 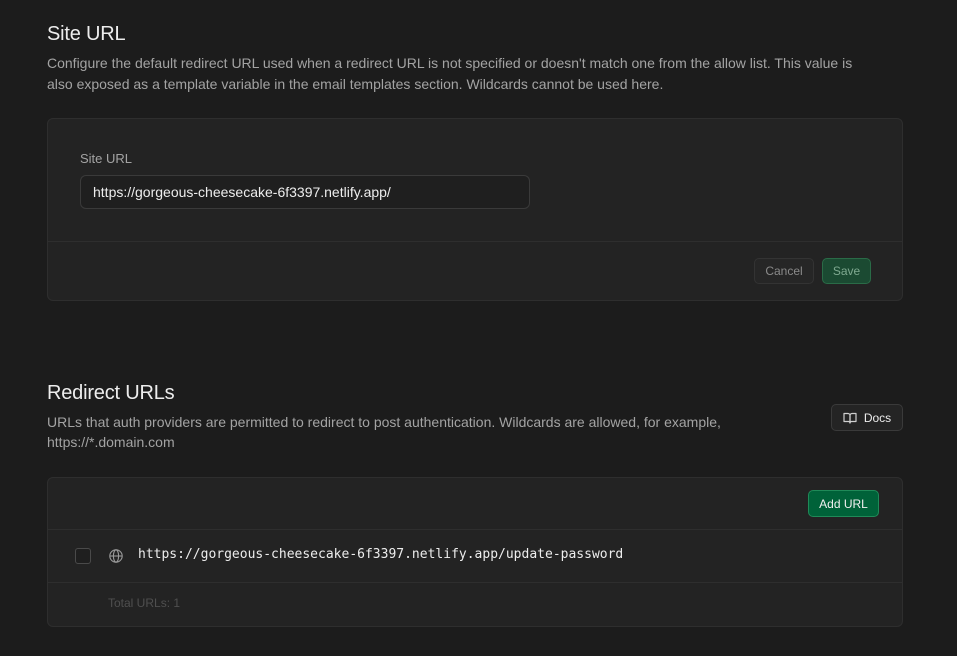 I want to click on panel-divider, so click(x=475, y=241).